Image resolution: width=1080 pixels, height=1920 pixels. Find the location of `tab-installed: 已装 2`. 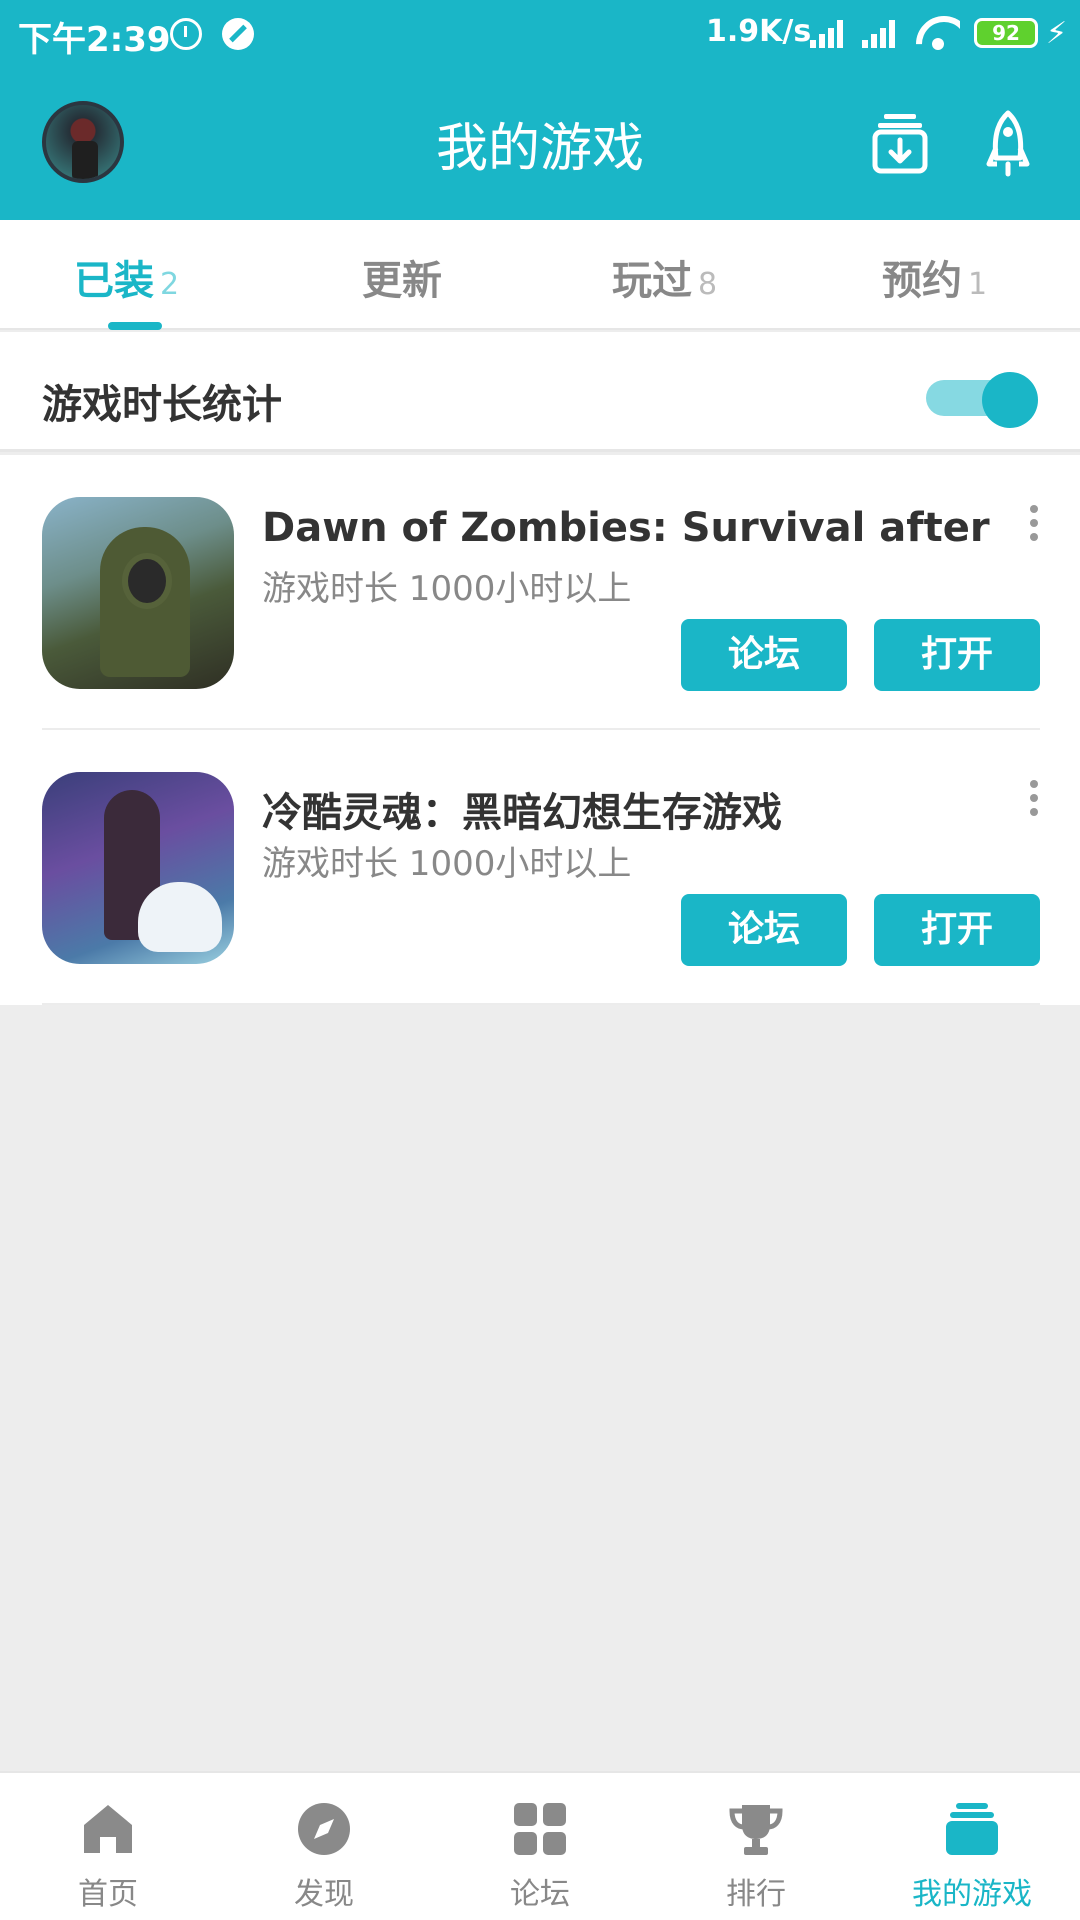

tab-installed: 已装 2 is located at coordinates (126, 278).